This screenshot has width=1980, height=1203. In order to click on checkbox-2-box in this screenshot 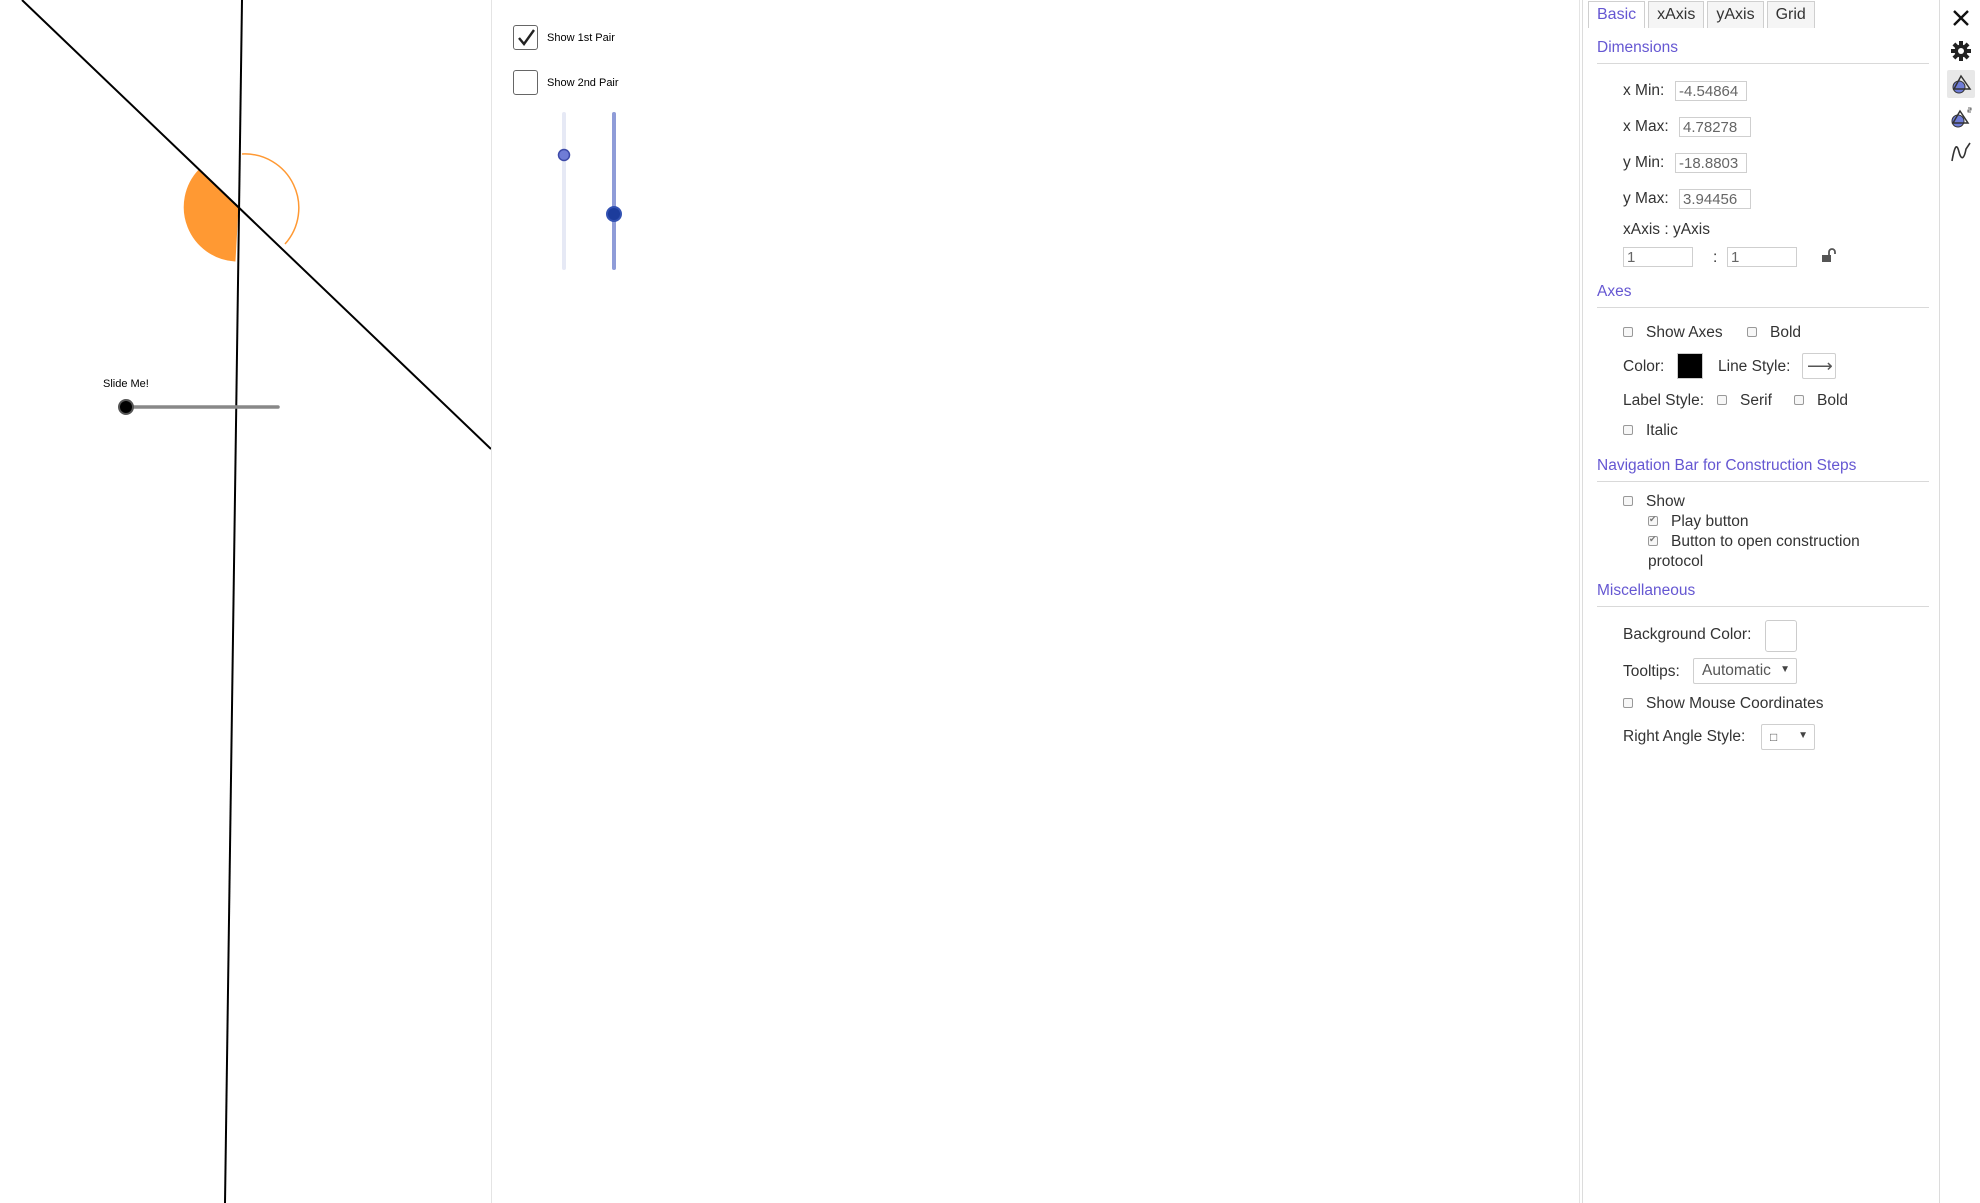, I will do `click(525, 82)`.